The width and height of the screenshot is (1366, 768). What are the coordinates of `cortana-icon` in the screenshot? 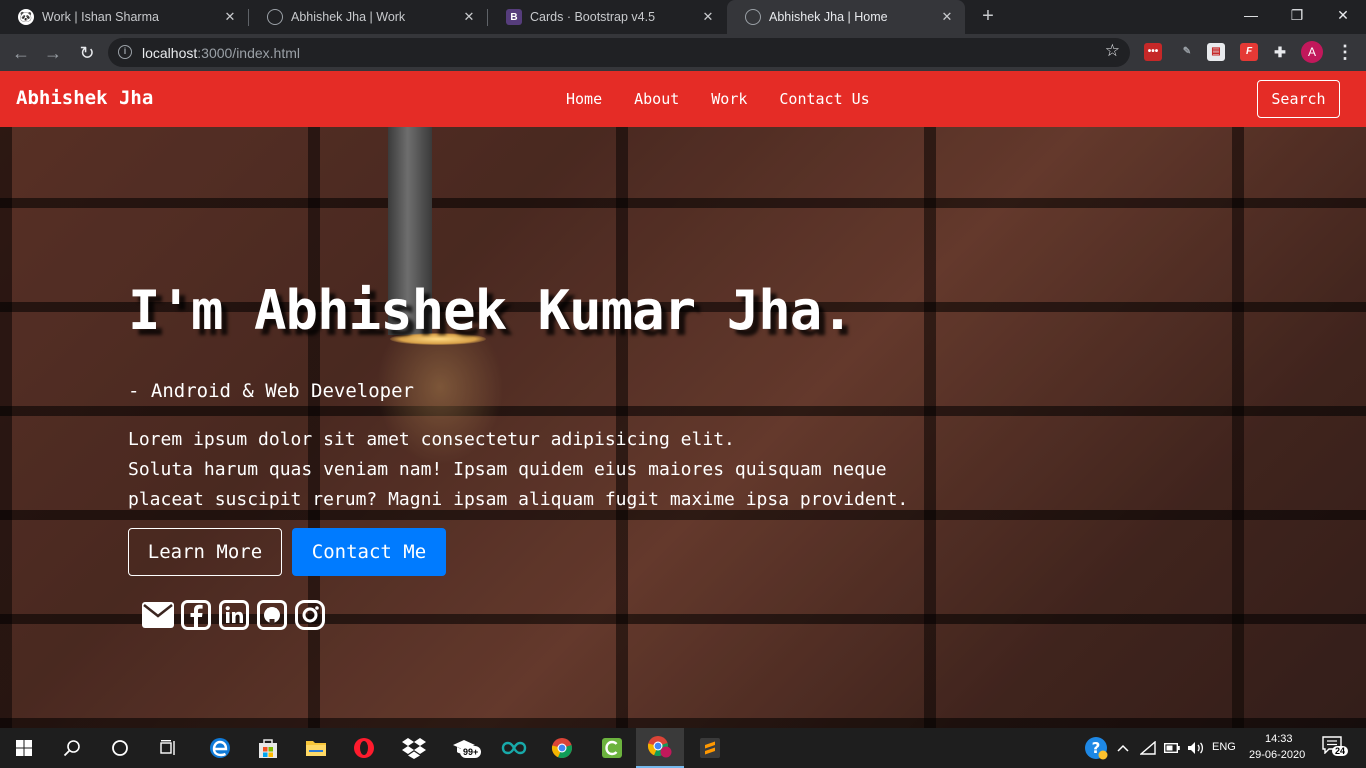 It's located at (120, 748).